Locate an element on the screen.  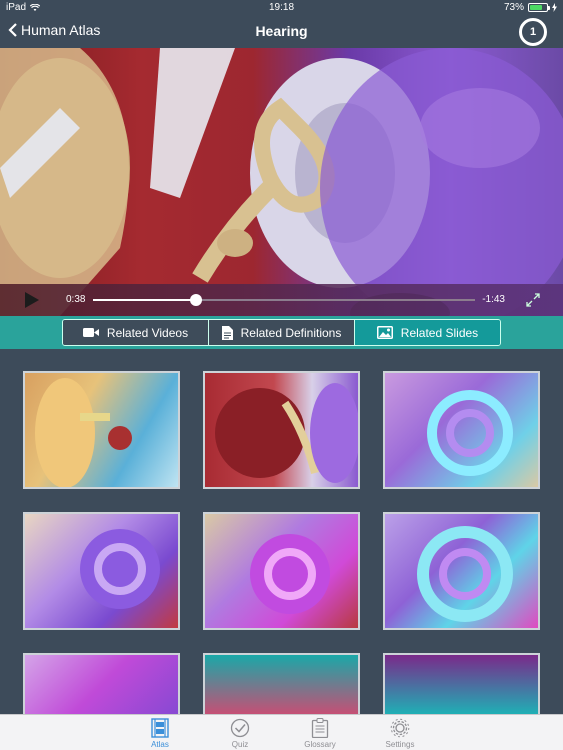
checkmark-circle-icon is located at coordinates (240, 728).